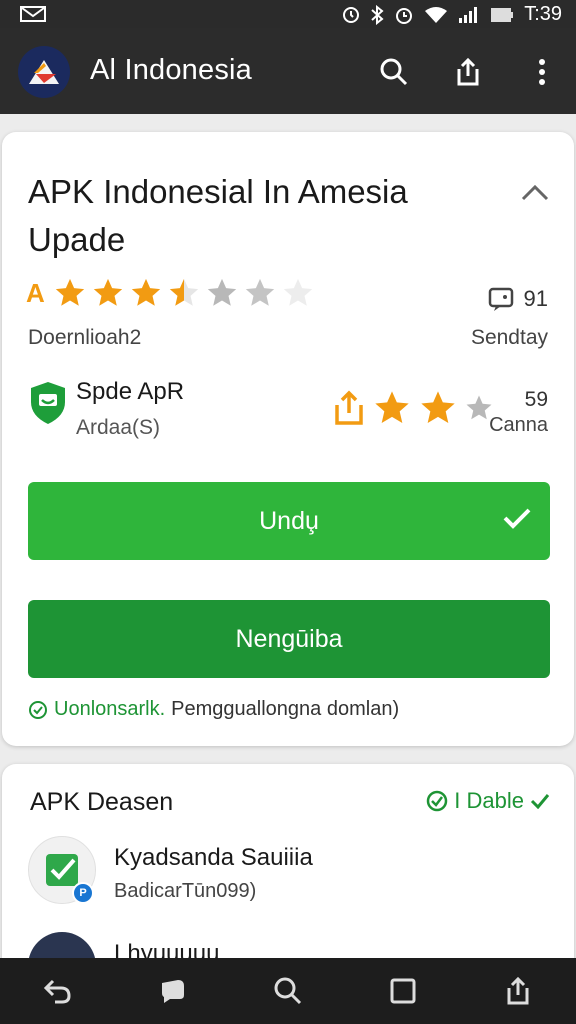  I want to click on app-bar: Al Indonesia, so click(288, 71).